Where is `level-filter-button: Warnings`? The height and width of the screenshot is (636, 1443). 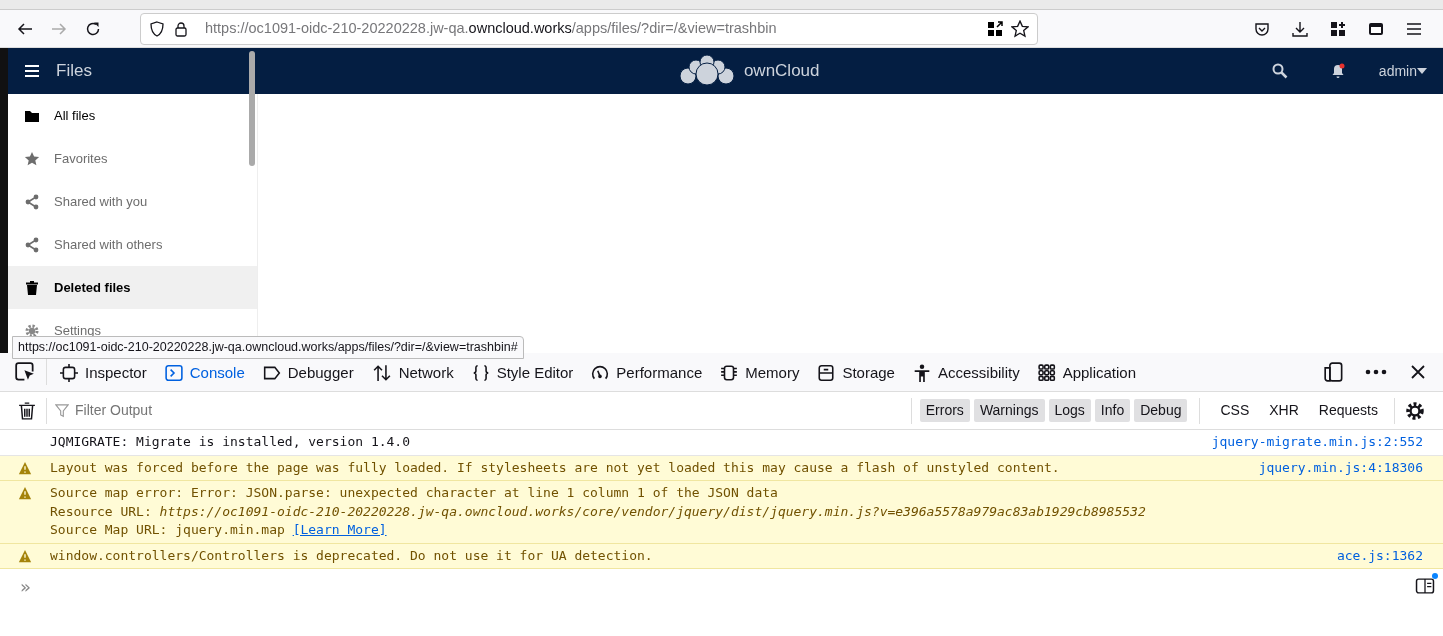
level-filter-button: Warnings is located at coordinates (1009, 410).